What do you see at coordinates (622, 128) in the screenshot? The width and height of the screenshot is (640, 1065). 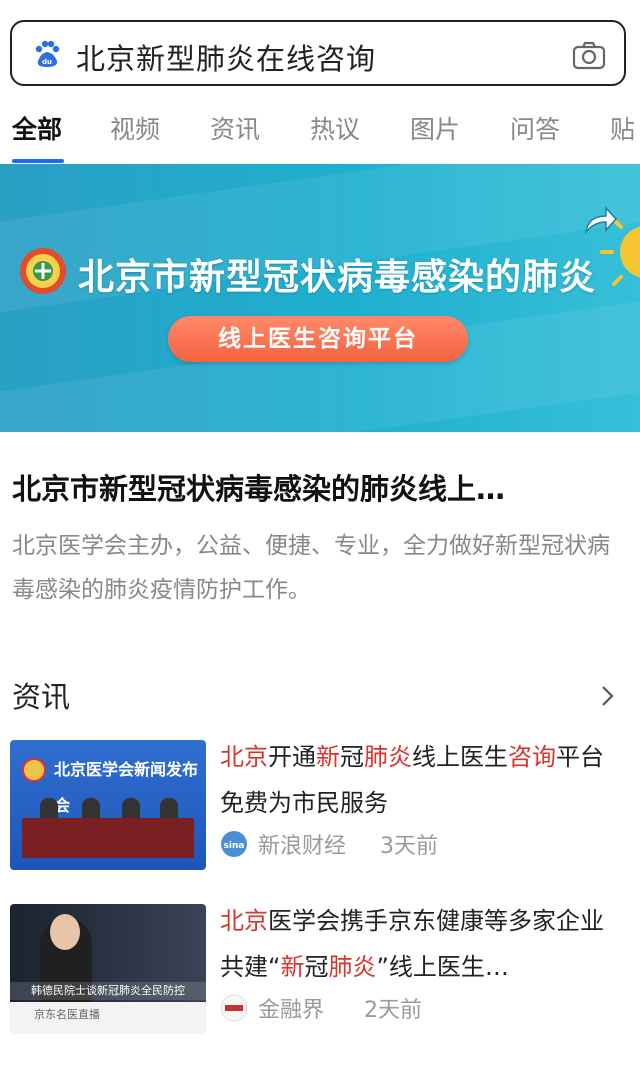 I see `tab-tieba: 贴` at bounding box center [622, 128].